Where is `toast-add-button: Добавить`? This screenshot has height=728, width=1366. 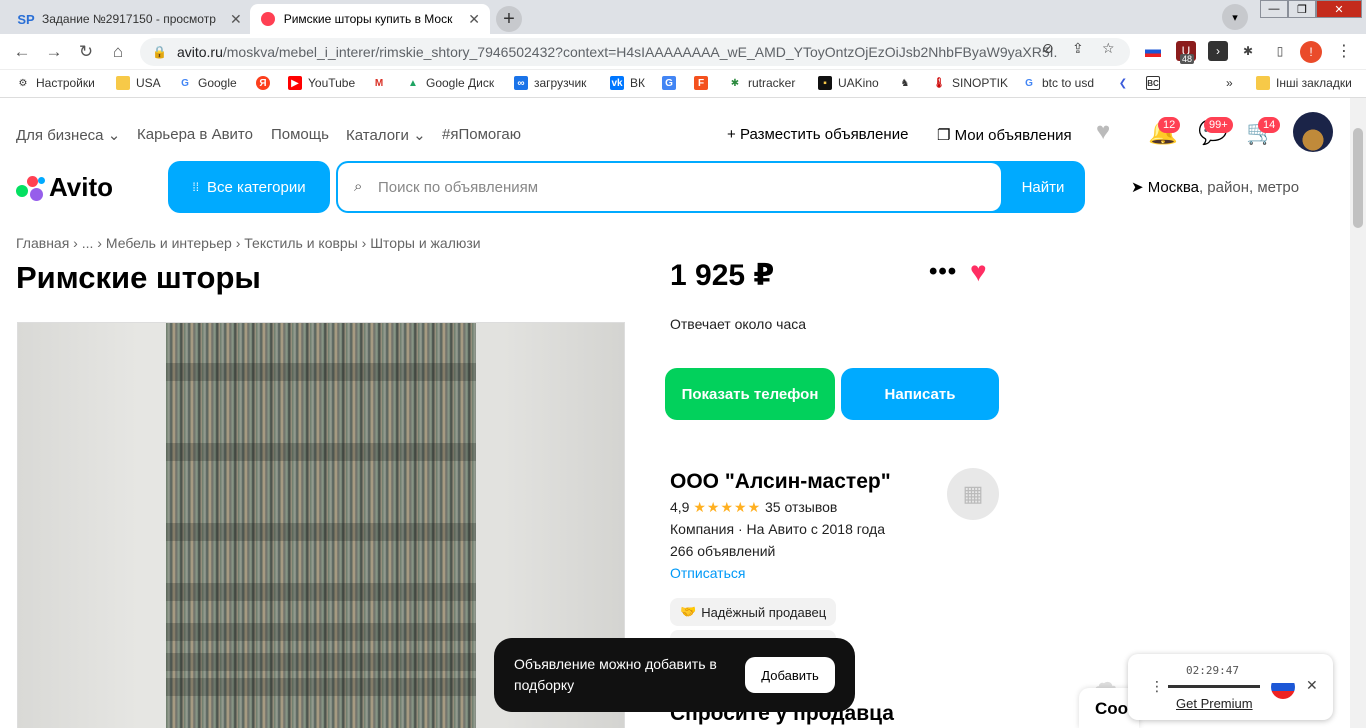
toast-add-button: Добавить is located at coordinates (790, 675).